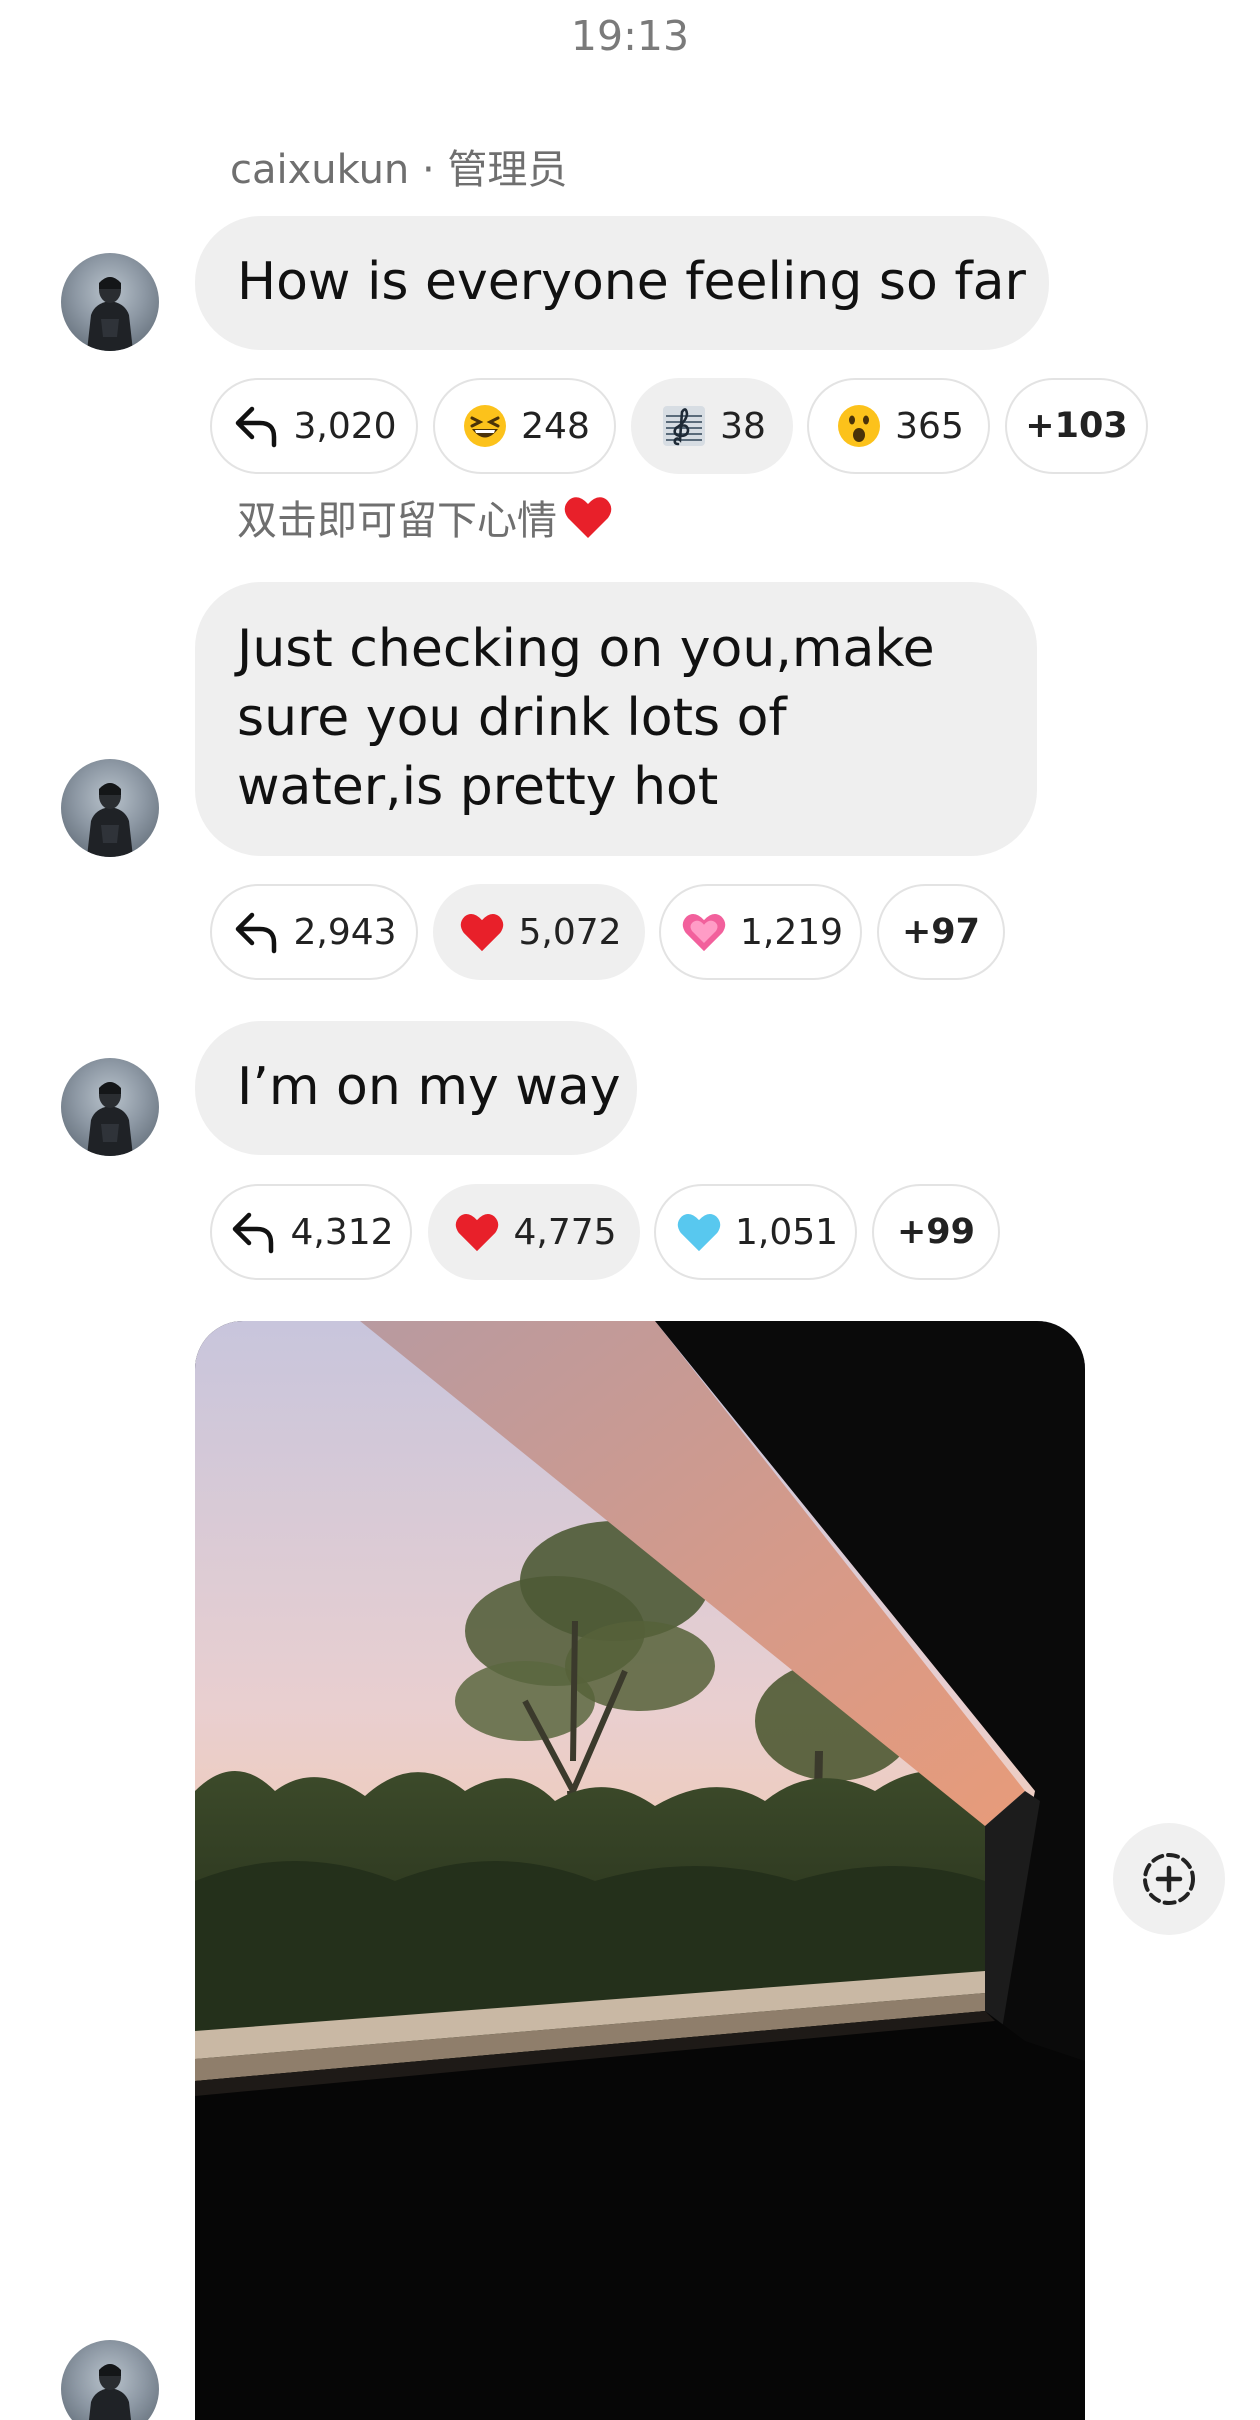  I want to click on more-reactions-button: +99, so click(936, 1232).